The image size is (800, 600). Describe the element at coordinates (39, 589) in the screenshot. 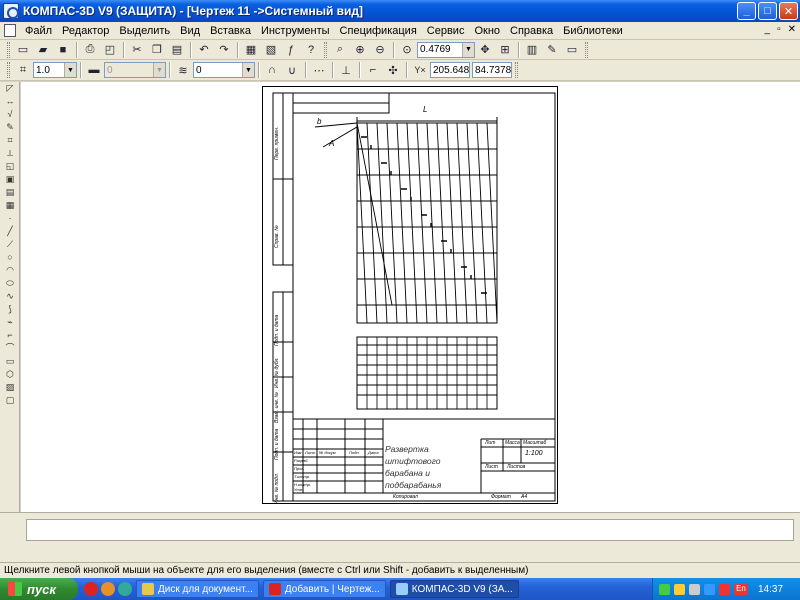

I see `start-button: пуск` at that location.